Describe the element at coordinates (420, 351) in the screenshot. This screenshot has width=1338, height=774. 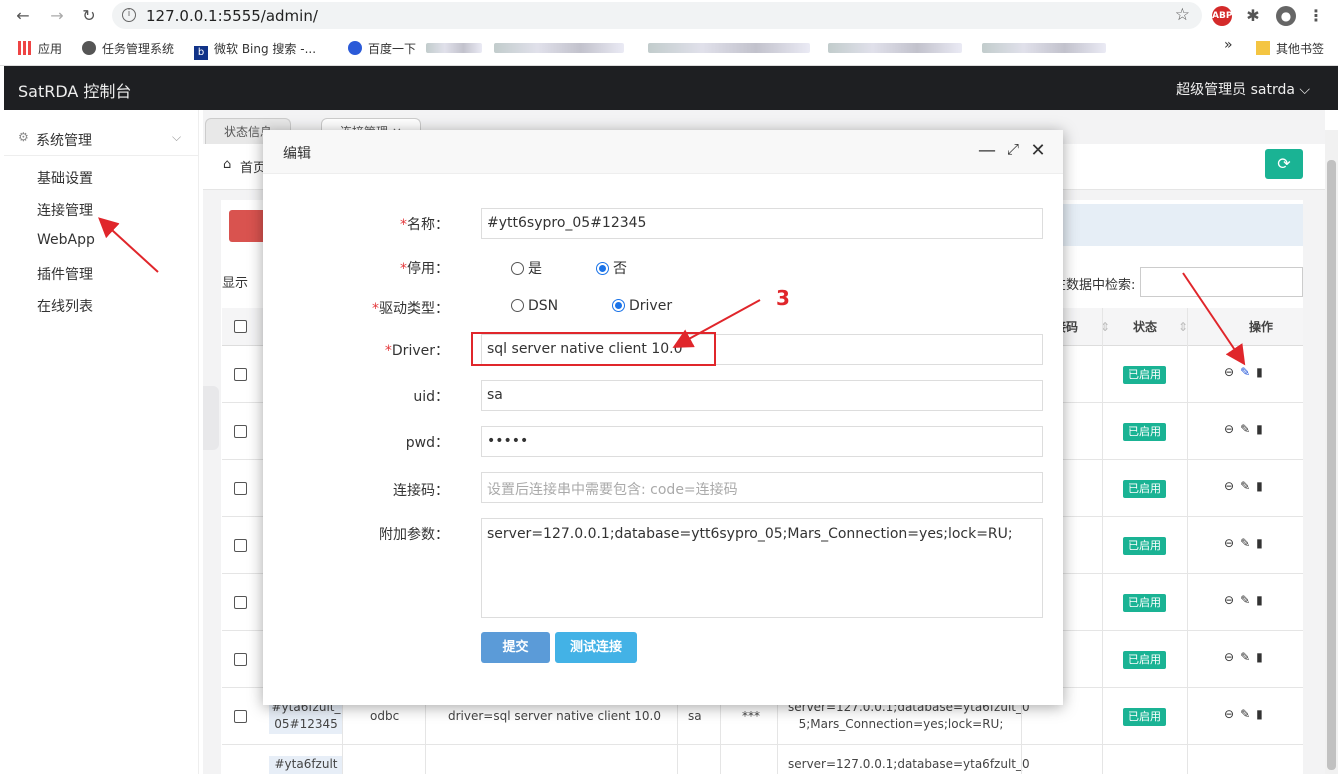
I see `label-text: Driver：` at that location.